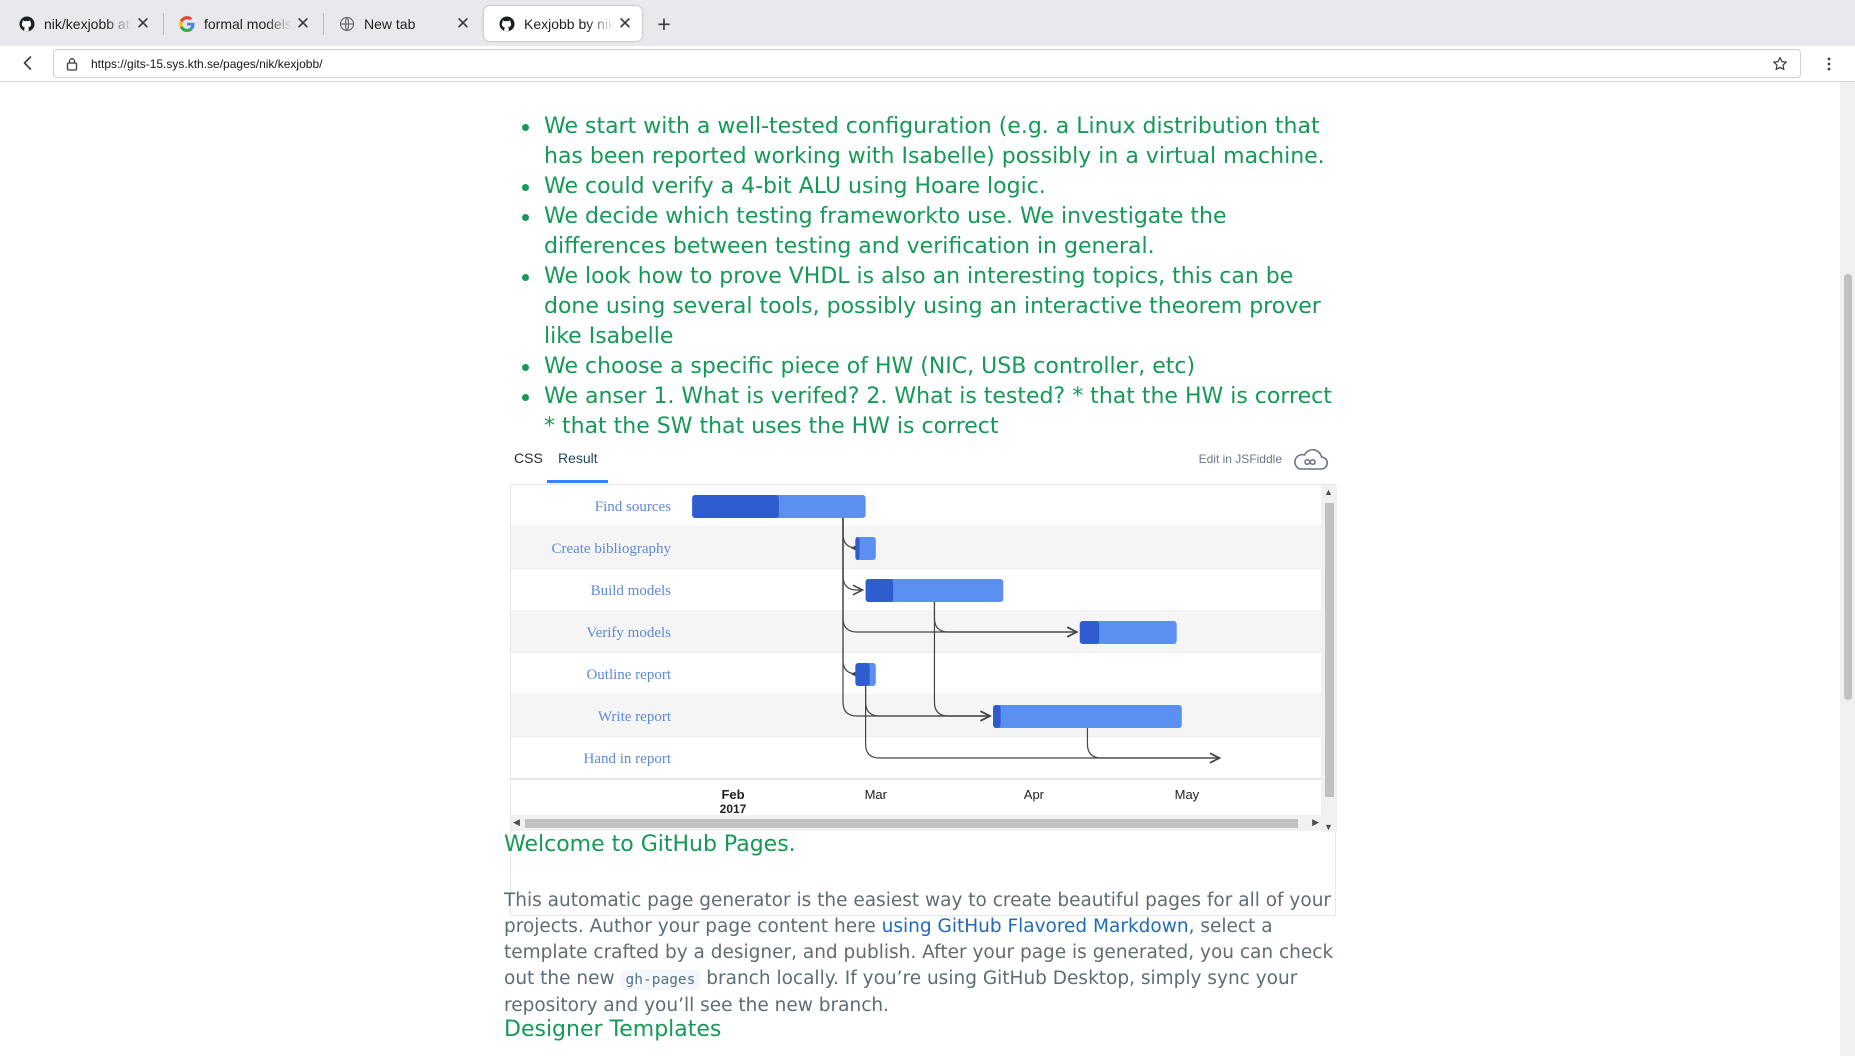  Describe the element at coordinates (611, 549) in the screenshot. I see `task-label: Create bibliography` at that location.